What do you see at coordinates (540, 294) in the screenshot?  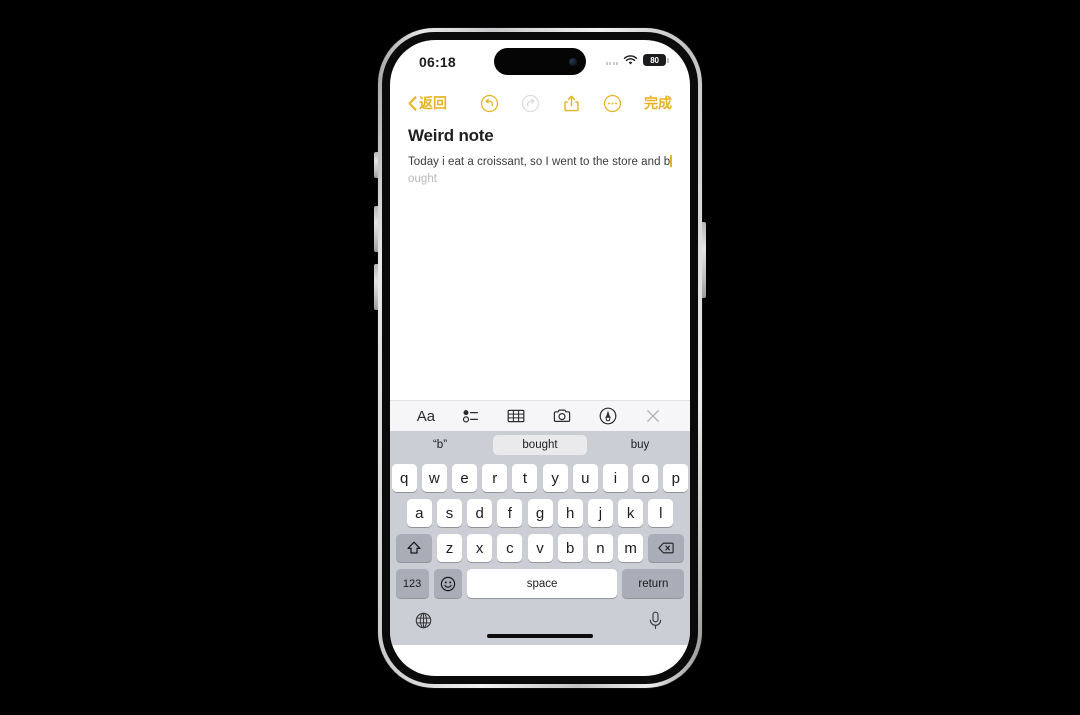 I see `note-empty-area` at bounding box center [540, 294].